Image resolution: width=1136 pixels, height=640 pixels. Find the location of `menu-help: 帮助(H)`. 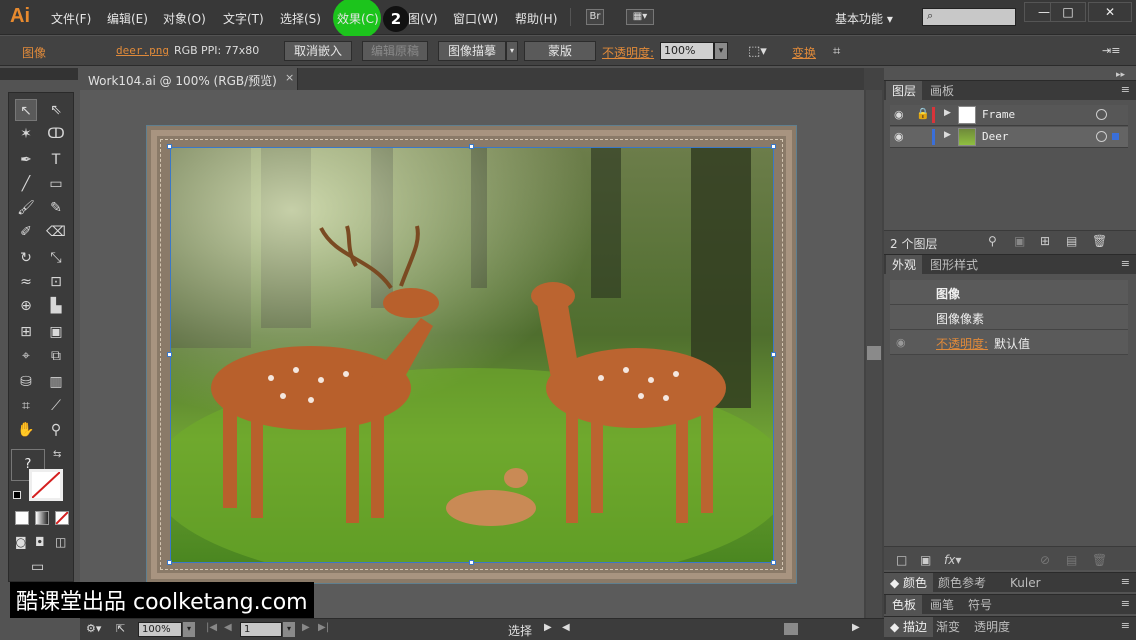

menu-help: 帮助(H) is located at coordinates (536, 18).